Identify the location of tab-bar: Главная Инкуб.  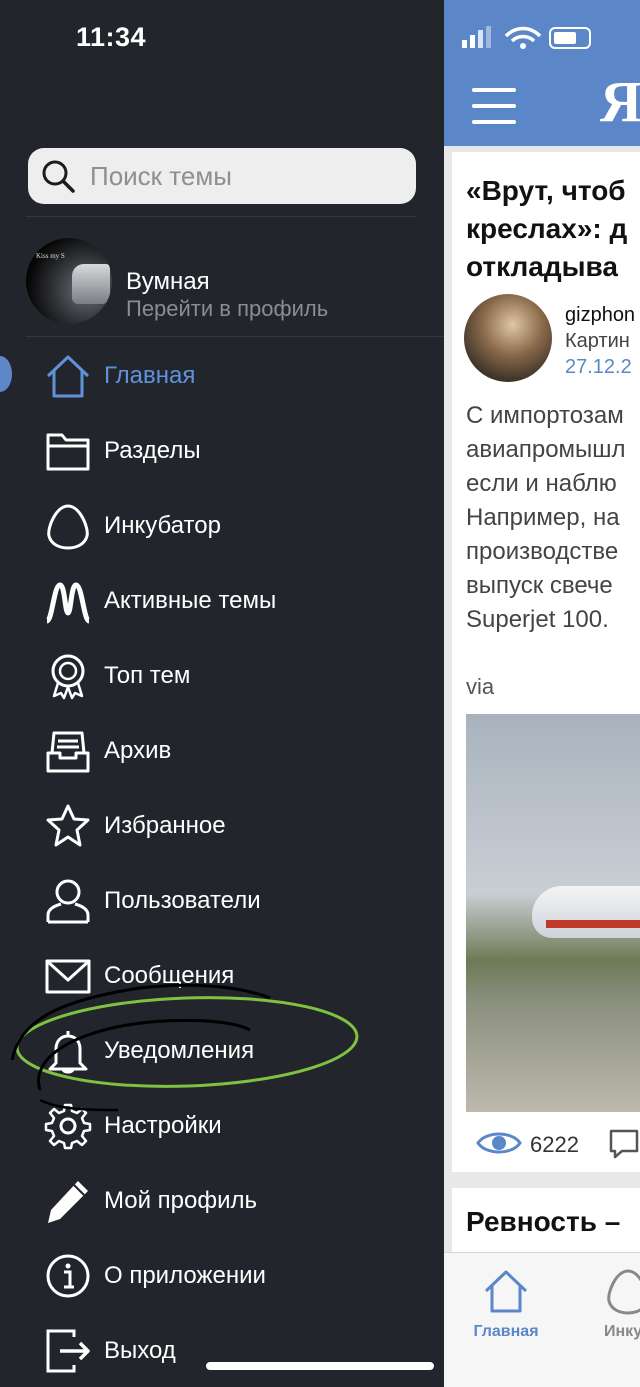
(542, 1319).